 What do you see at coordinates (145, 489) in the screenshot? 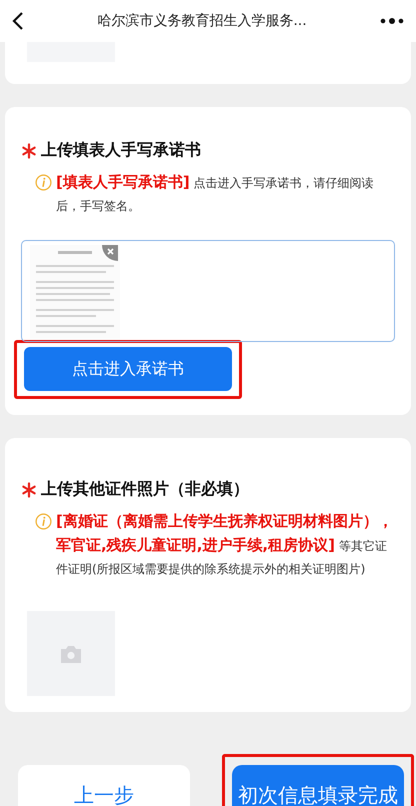
I see `section-title: 上传其他证件照片（非必填）` at bounding box center [145, 489].